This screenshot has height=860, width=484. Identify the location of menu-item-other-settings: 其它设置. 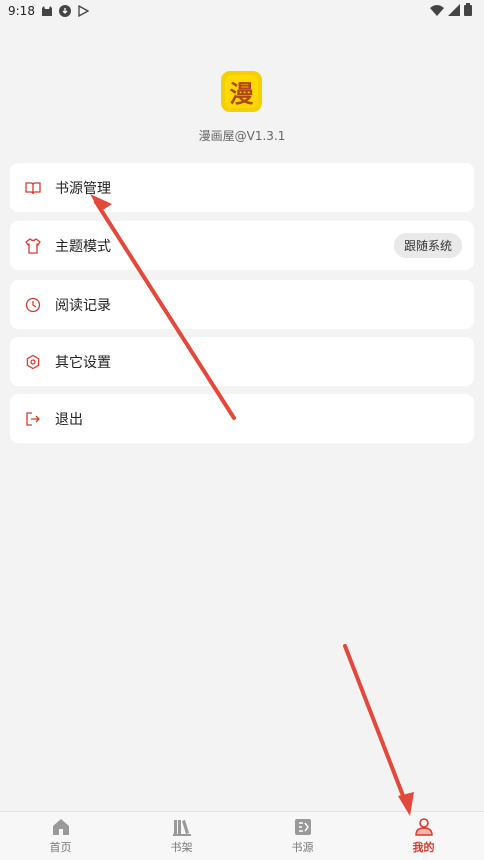
(242, 361).